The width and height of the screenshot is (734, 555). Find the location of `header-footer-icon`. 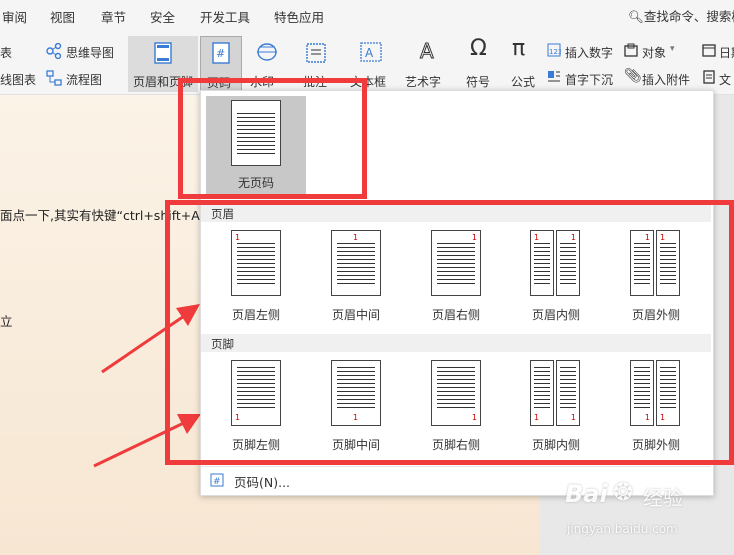

header-footer-icon is located at coordinates (163, 53).